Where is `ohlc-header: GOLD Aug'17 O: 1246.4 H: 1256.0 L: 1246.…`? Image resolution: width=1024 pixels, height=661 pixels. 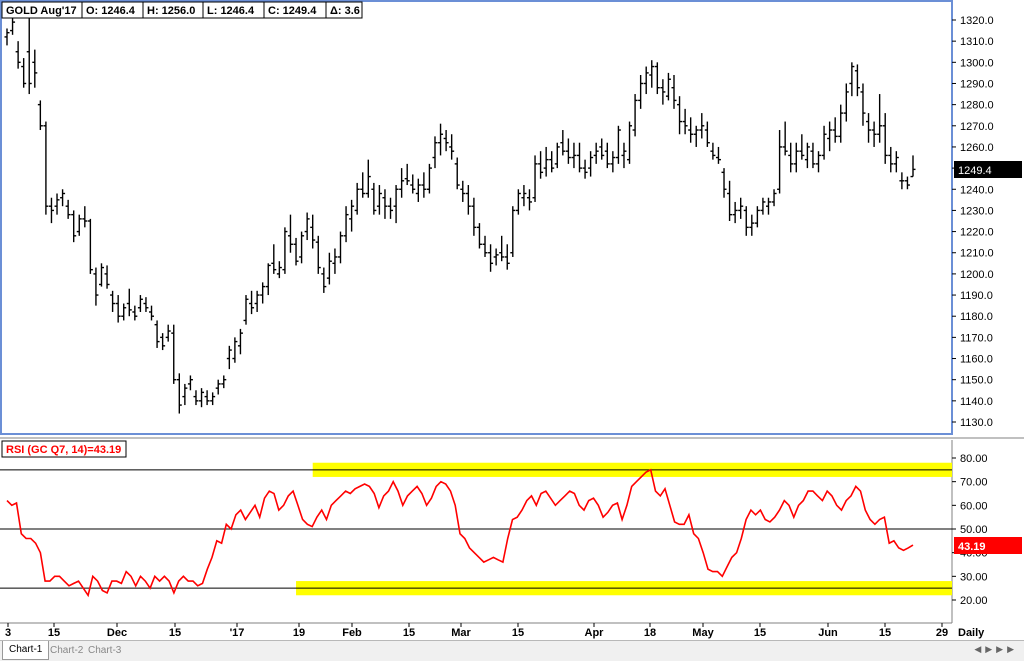
ohlc-header: GOLD Aug'17 O: 1246.4 H: 1256.0 L: 1246.… is located at coordinates (182, 10).